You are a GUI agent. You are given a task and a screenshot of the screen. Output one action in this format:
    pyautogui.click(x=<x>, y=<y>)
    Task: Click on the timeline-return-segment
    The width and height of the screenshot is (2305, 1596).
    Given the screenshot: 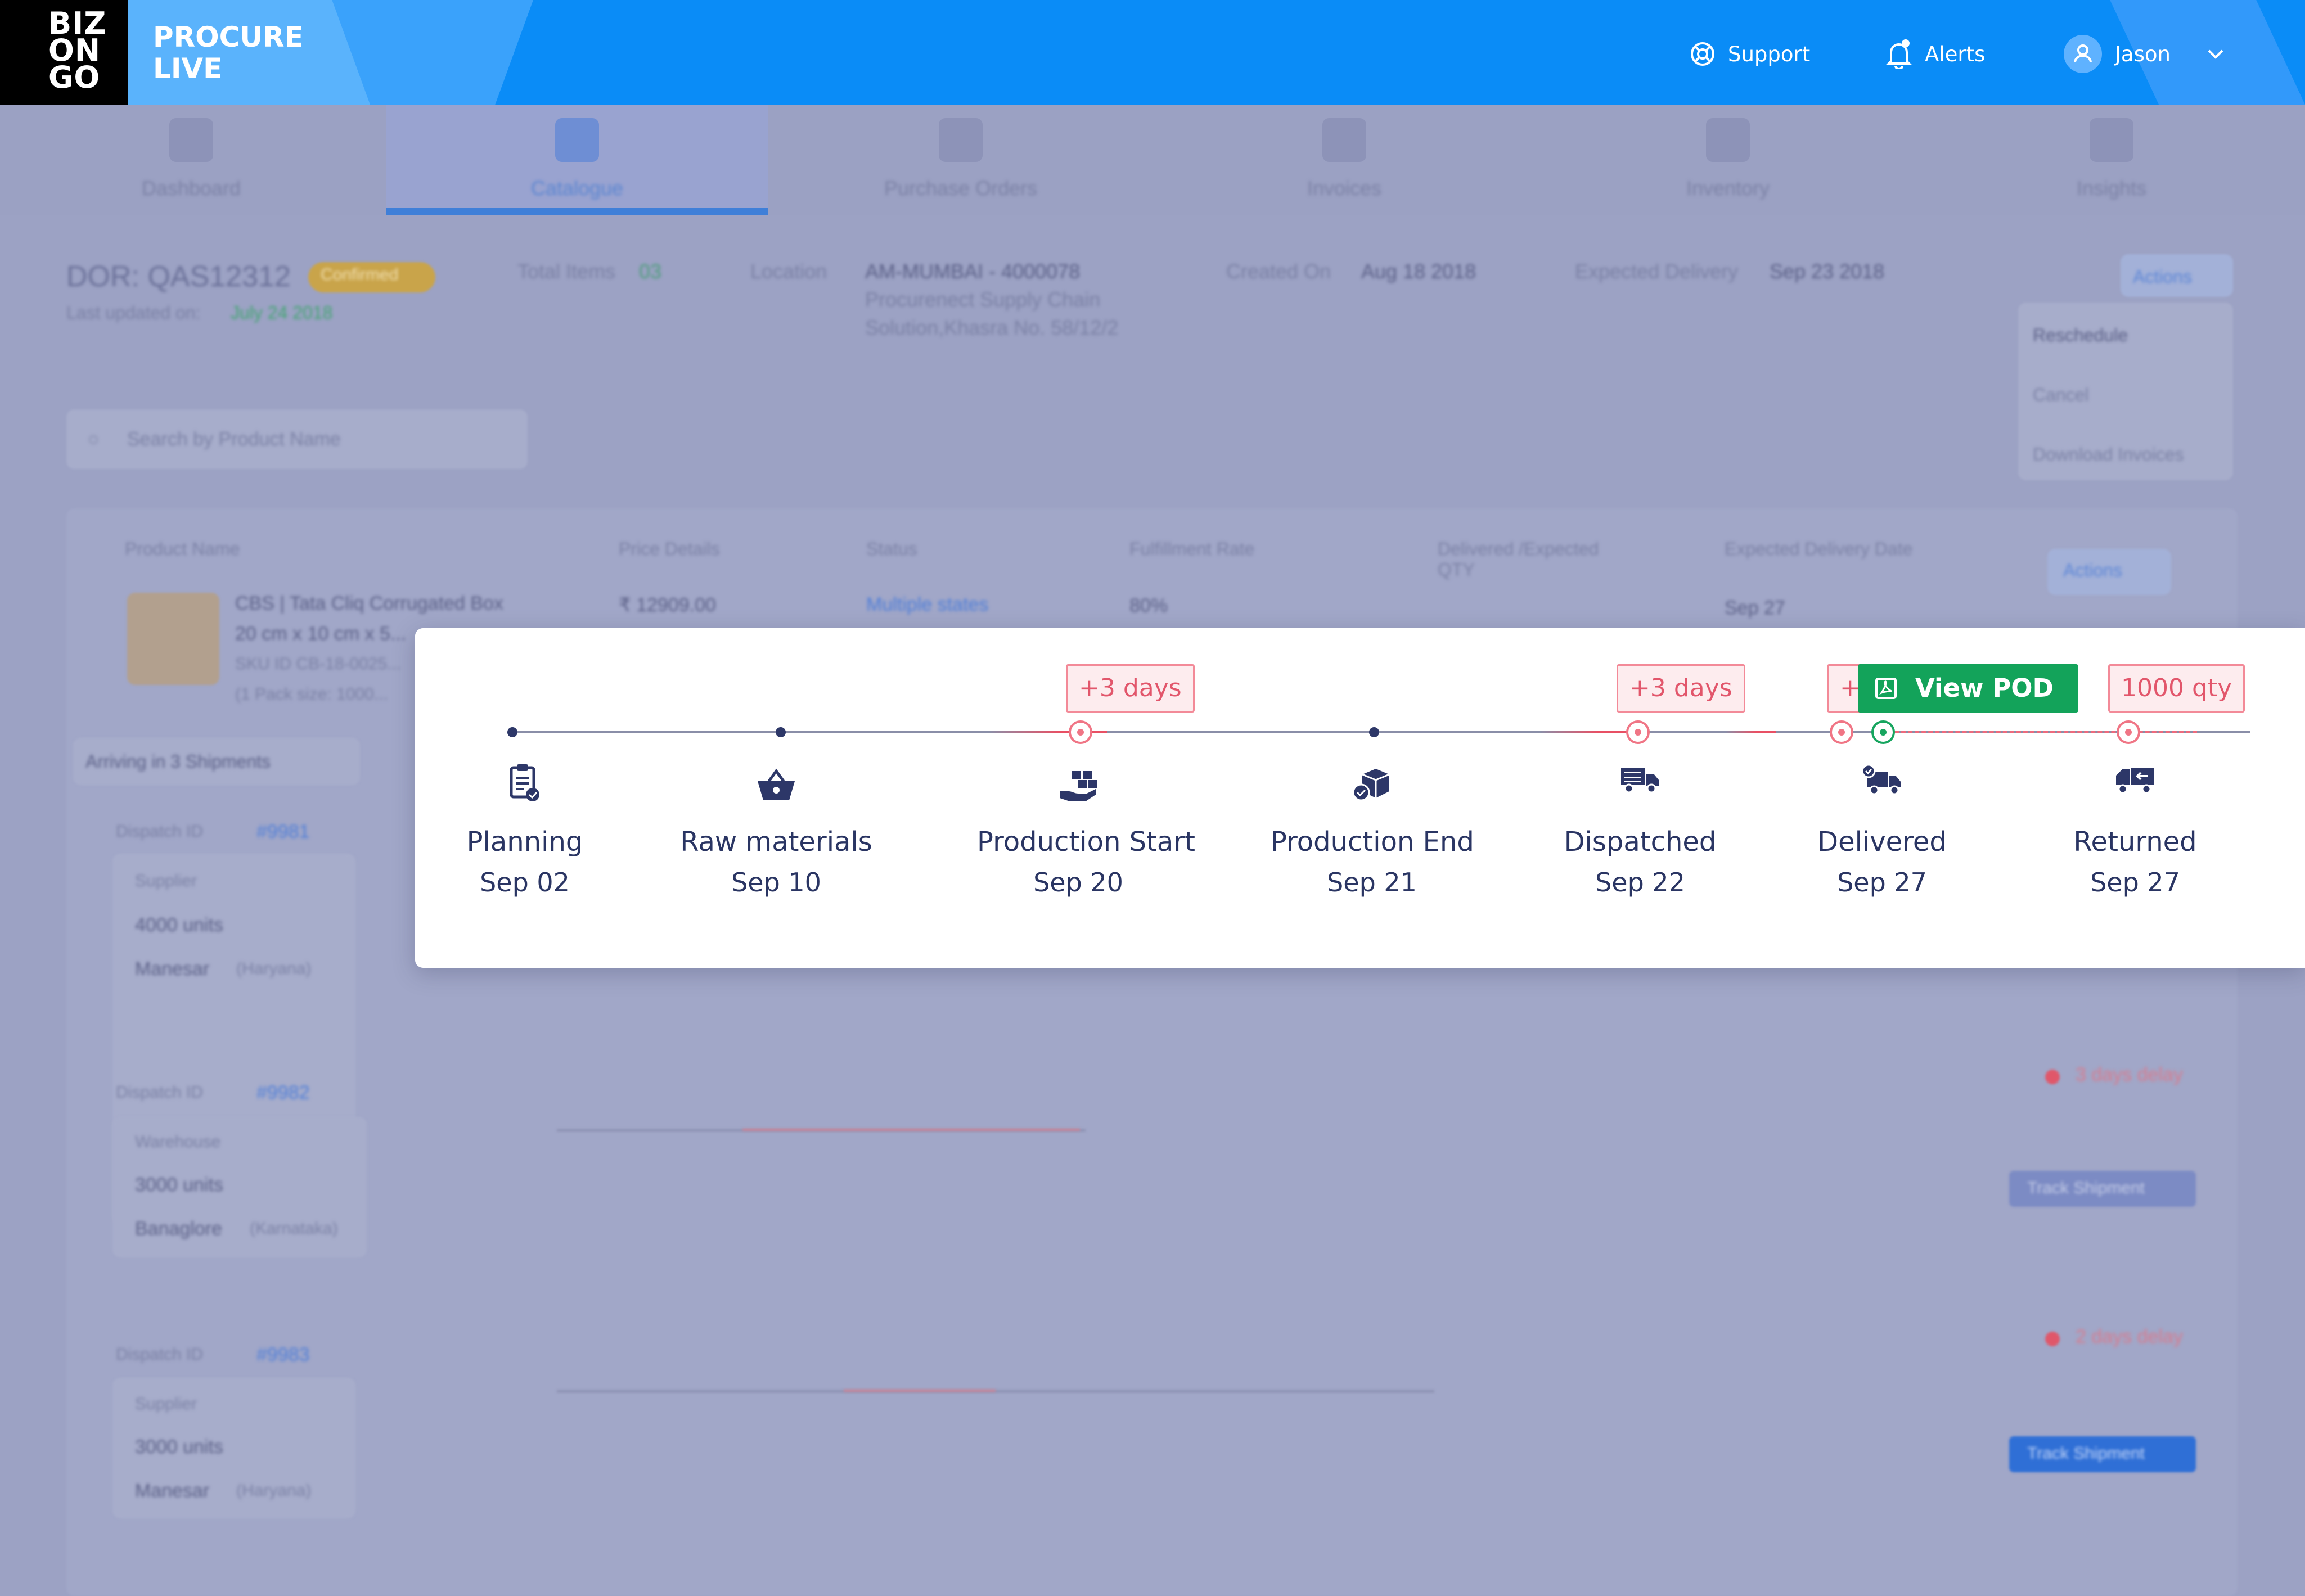 What is the action you would take?
    pyautogui.click(x=2042, y=732)
    